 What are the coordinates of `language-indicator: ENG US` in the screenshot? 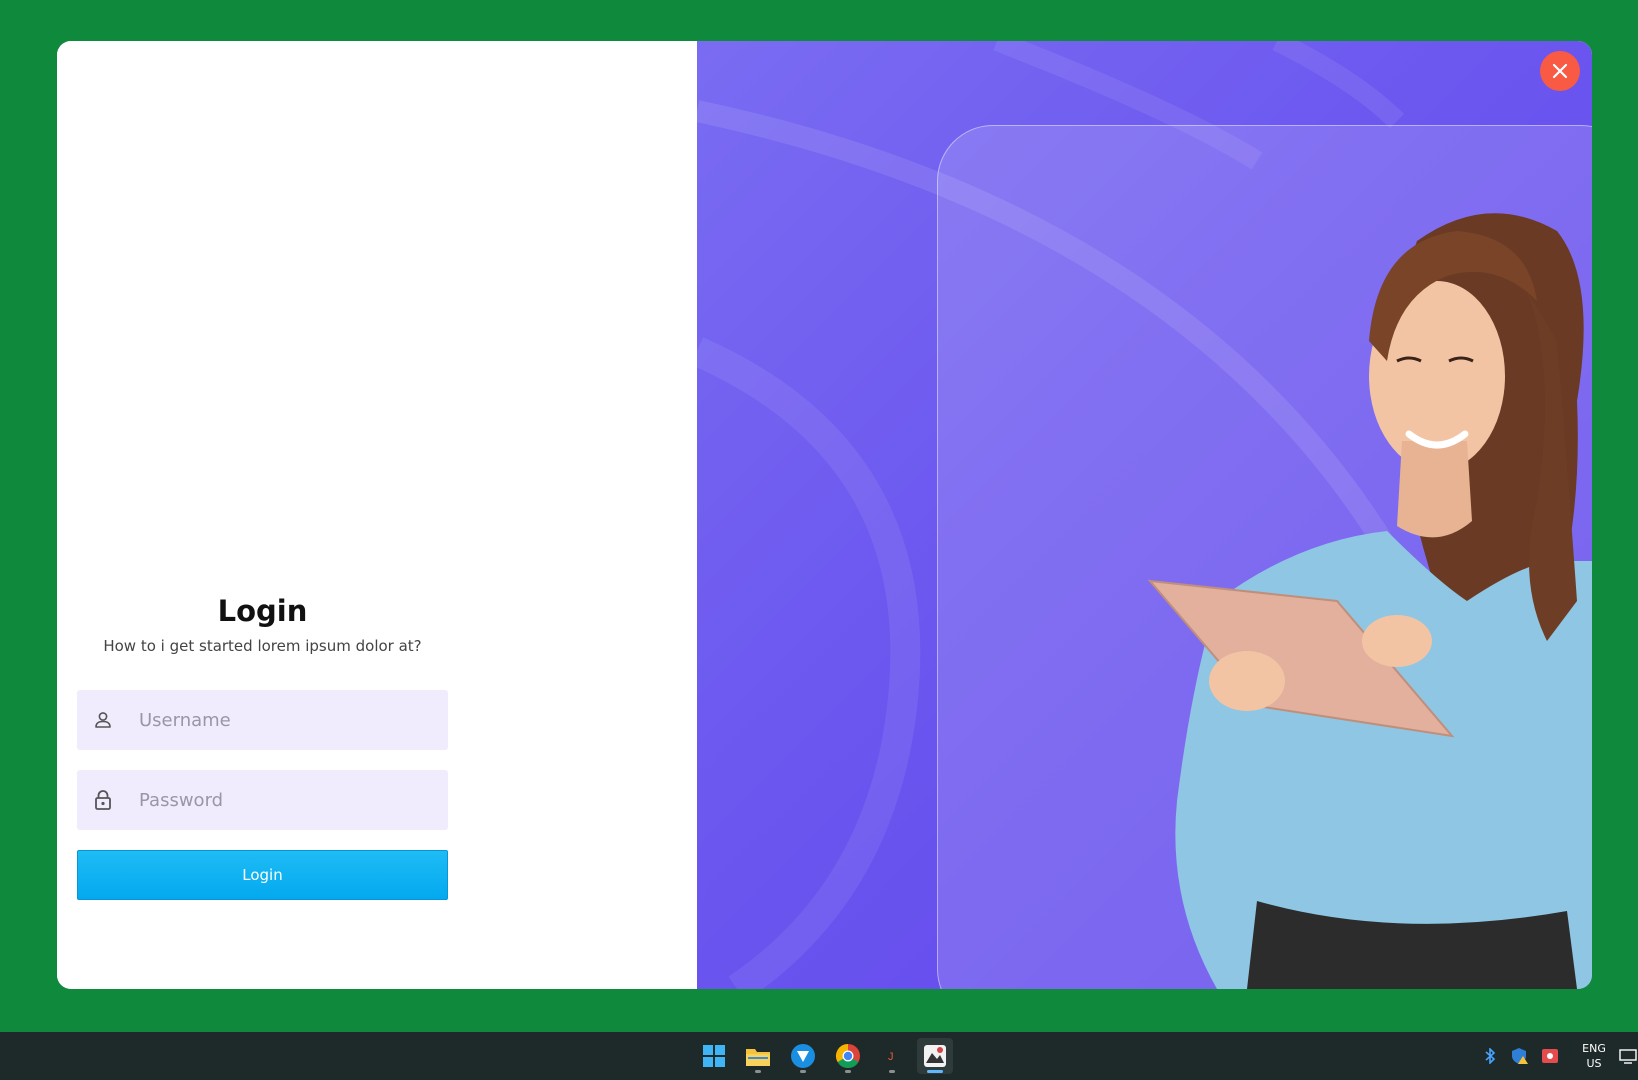 It's located at (1594, 1056).